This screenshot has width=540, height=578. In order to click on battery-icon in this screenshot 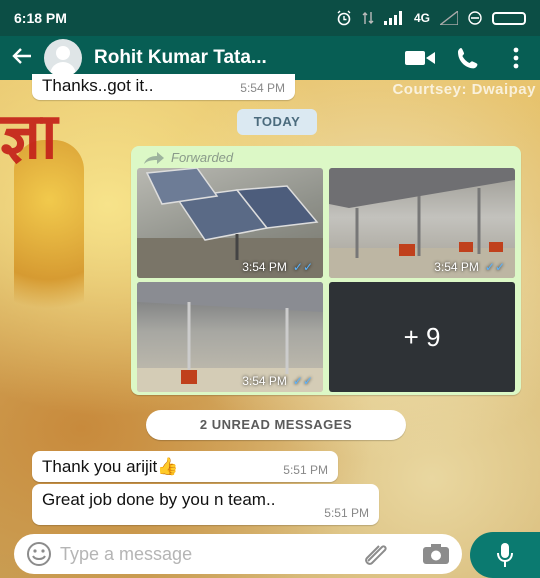, I will do `click(509, 18)`.